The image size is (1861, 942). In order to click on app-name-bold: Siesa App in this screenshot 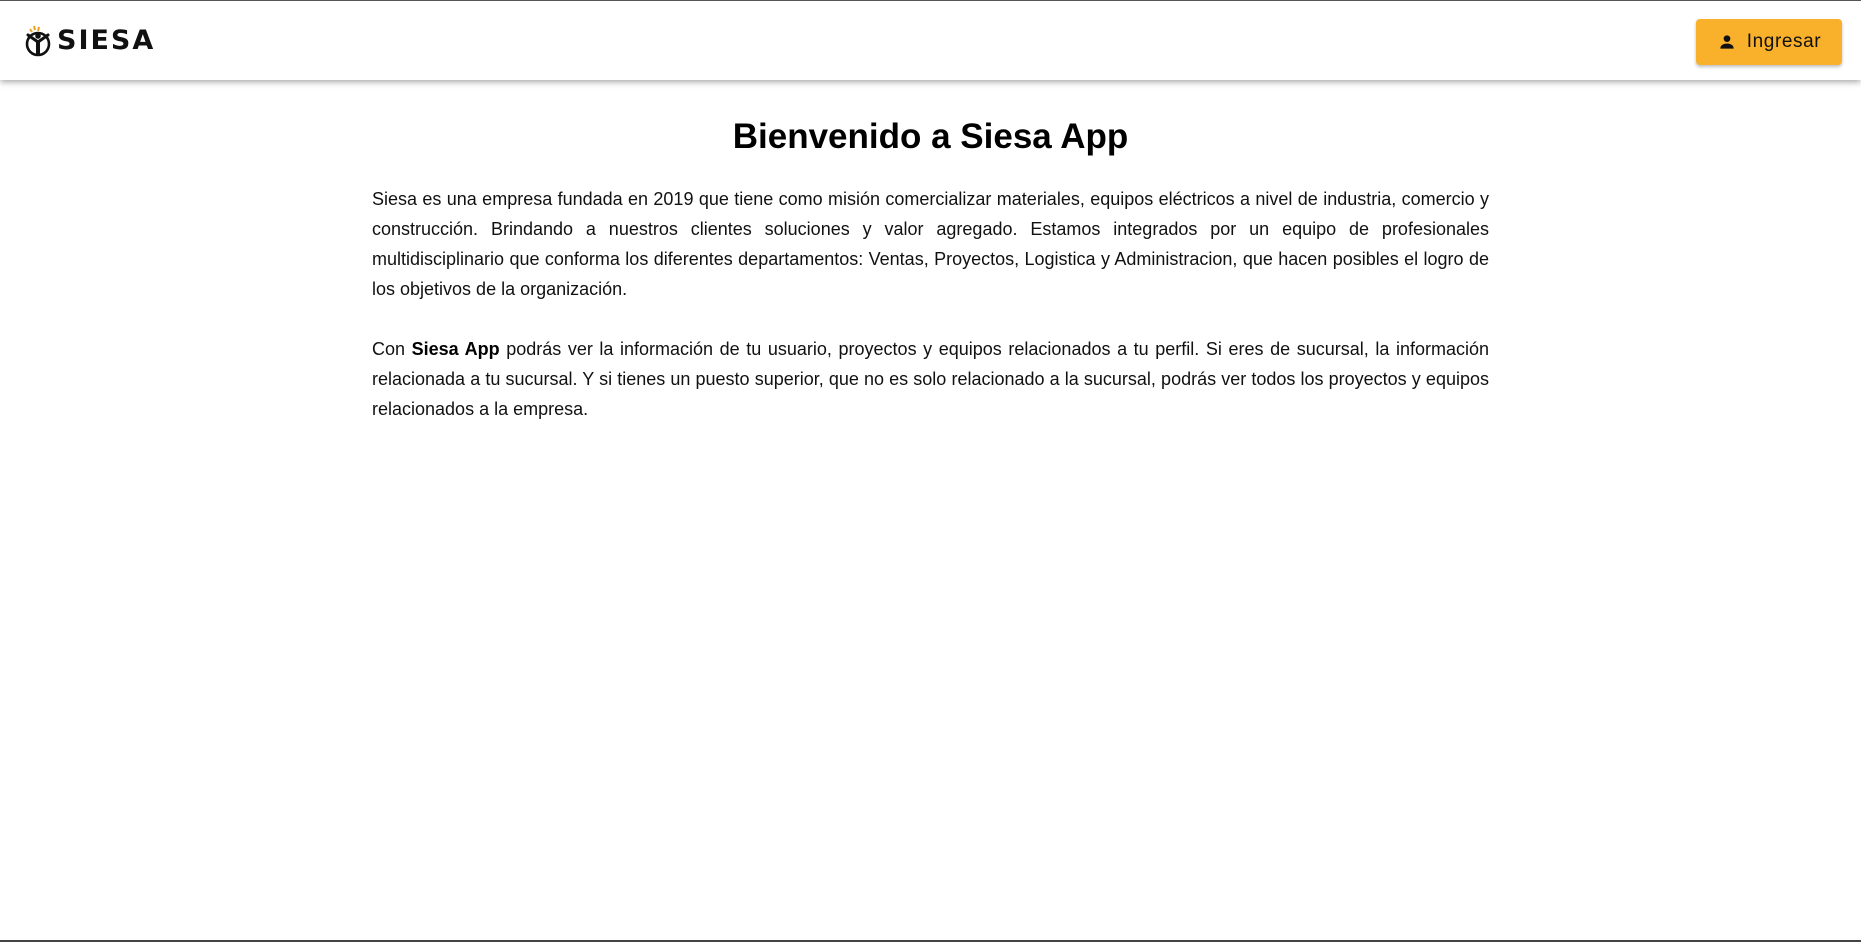, I will do `click(455, 349)`.